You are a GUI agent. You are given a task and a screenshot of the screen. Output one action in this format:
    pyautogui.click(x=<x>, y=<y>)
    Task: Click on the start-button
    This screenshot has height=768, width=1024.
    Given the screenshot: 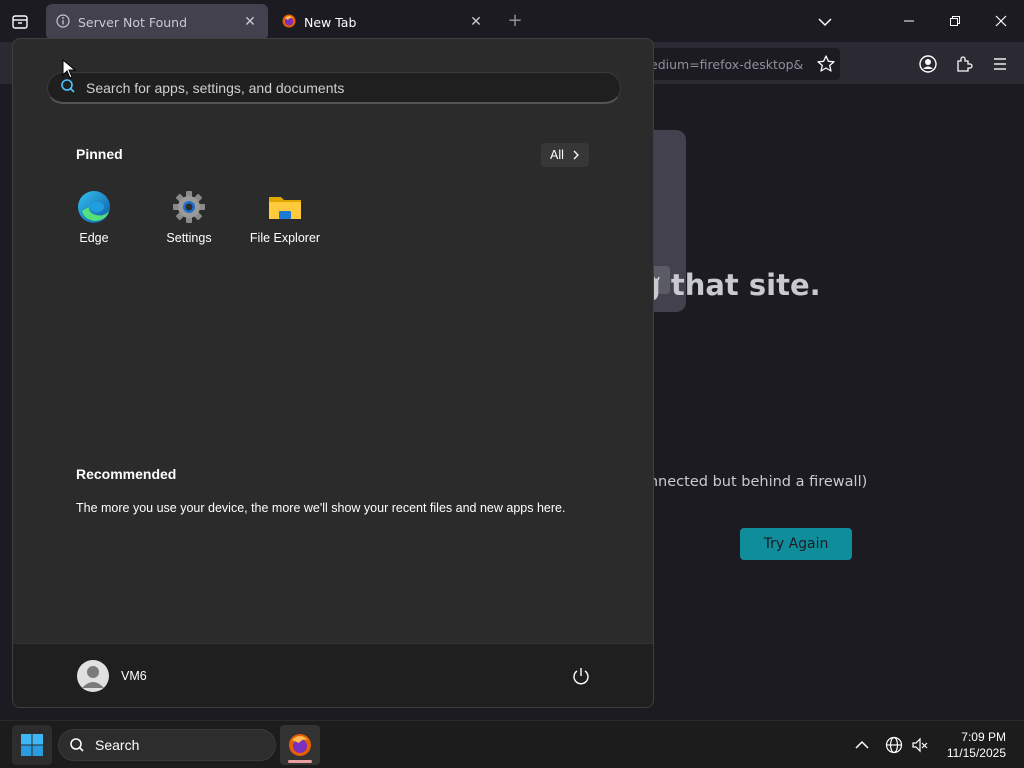 What is the action you would take?
    pyautogui.click(x=32, y=745)
    